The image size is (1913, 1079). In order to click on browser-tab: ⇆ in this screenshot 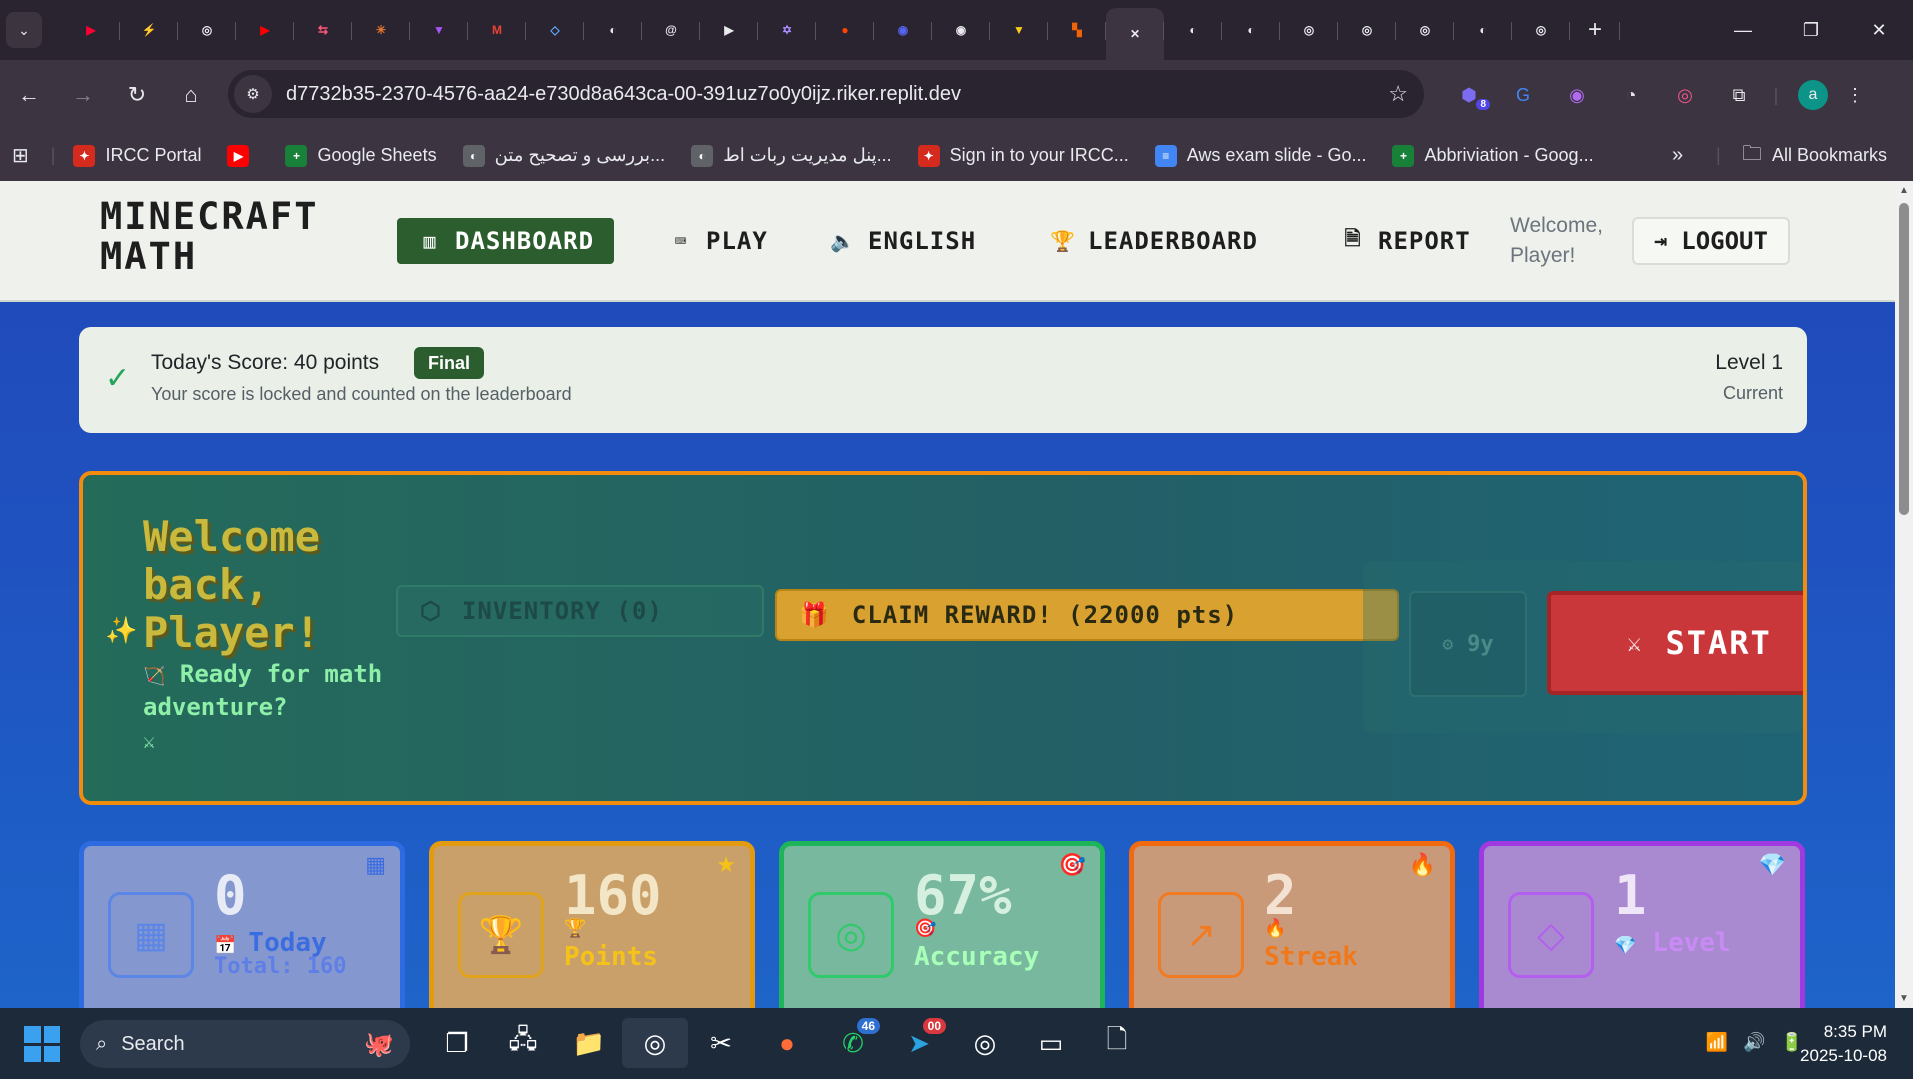, I will do `click(323, 30)`.